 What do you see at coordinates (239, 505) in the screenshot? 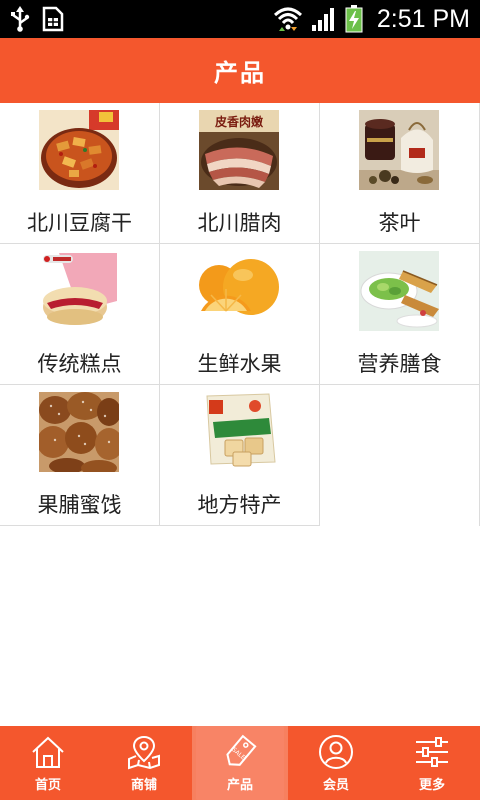
I see `product-label: 地方特产` at bounding box center [239, 505].